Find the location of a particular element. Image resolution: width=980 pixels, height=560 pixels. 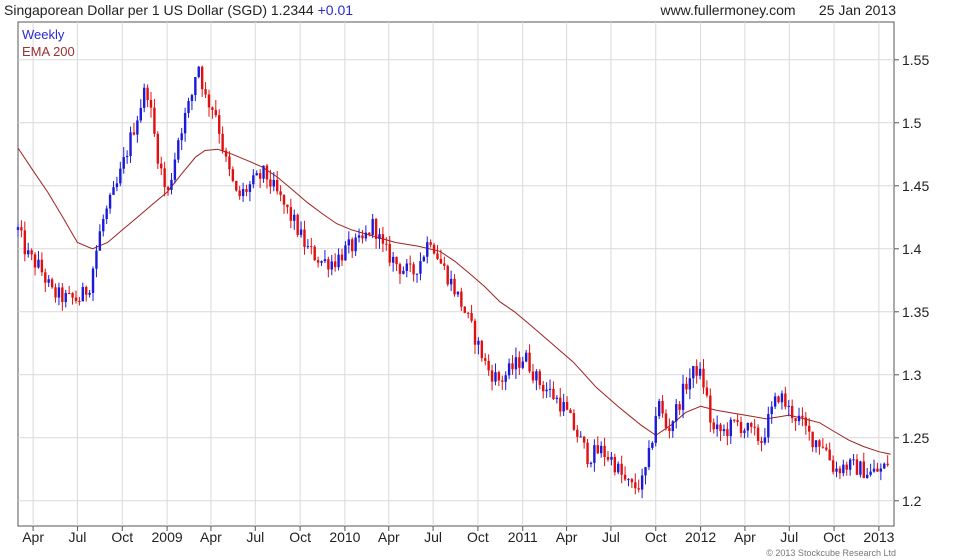

x-tick-label: Jul is located at coordinates (789, 537).